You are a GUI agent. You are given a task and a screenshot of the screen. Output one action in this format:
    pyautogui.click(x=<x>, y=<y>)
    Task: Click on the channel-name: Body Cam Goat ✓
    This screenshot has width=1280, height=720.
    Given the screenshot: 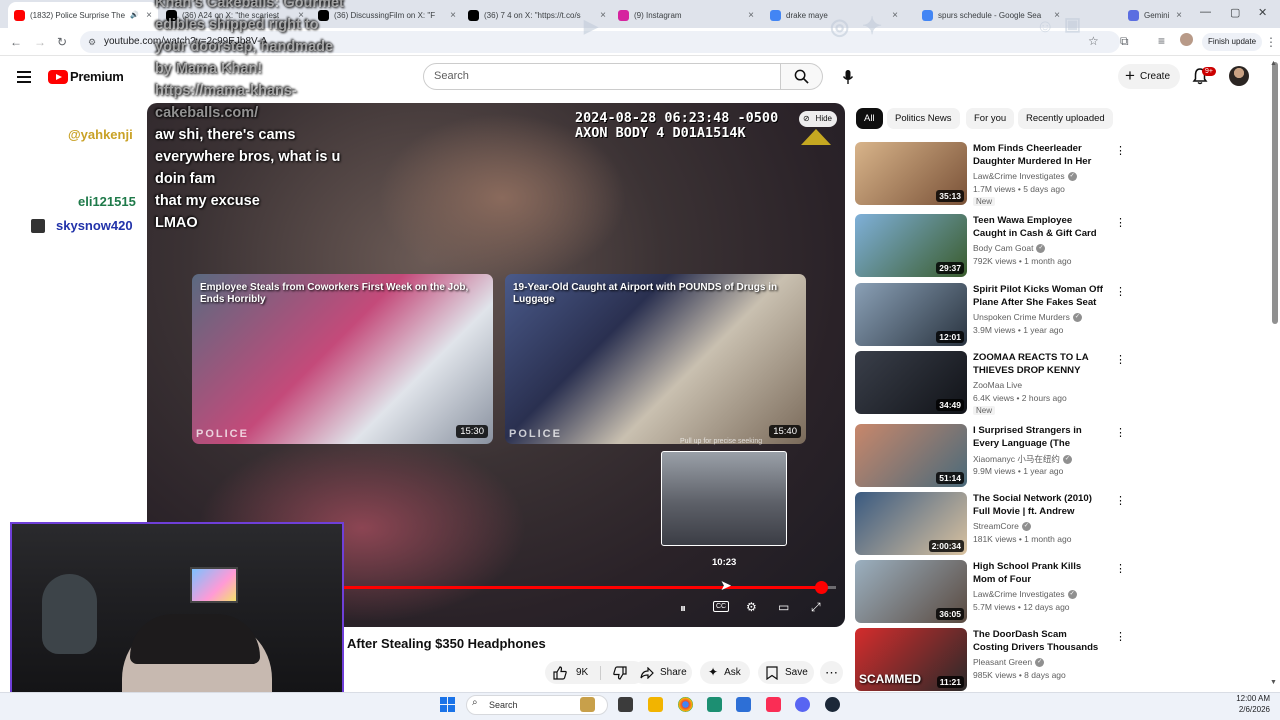 What is the action you would take?
    pyautogui.click(x=1009, y=248)
    